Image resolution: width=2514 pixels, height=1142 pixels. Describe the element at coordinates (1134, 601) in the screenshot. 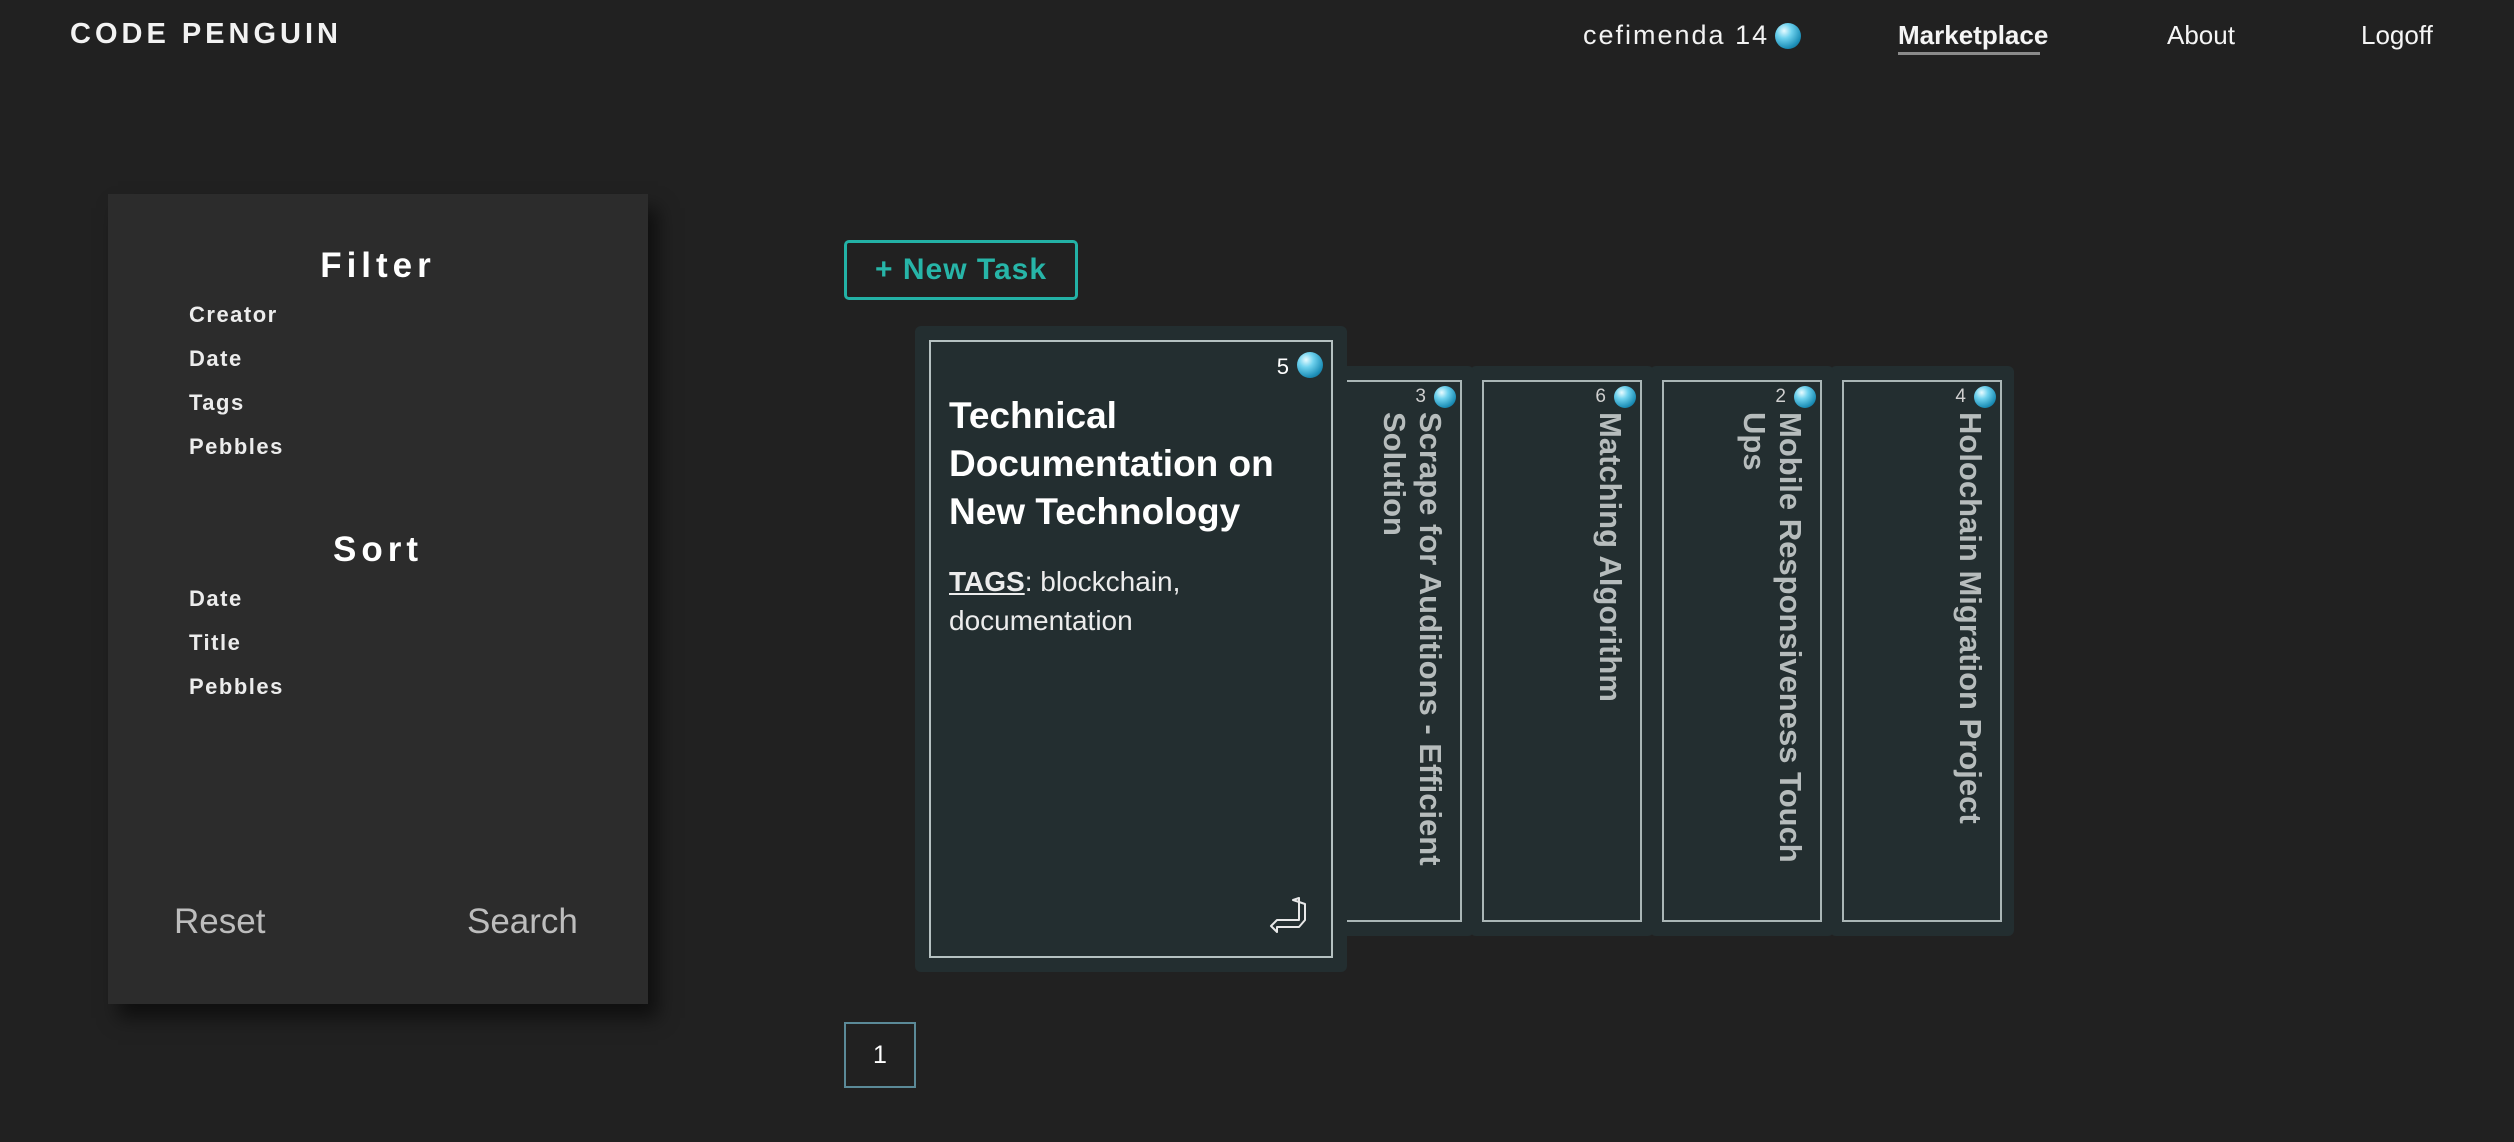

I see `card-tags: TAGS: blockchain, documentation` at that location.